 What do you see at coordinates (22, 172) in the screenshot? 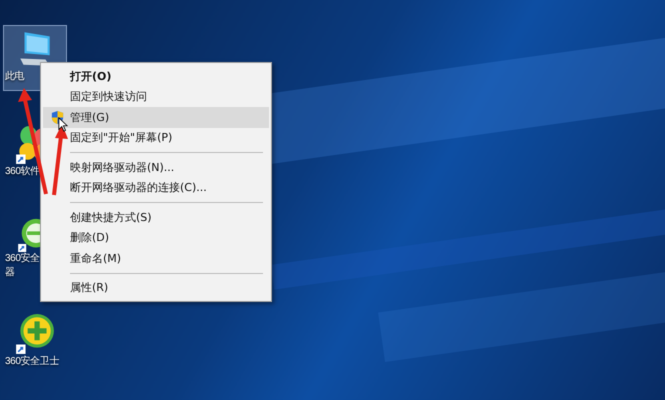
I see `icon-label: 360软件` at bounding box center [22, 172].